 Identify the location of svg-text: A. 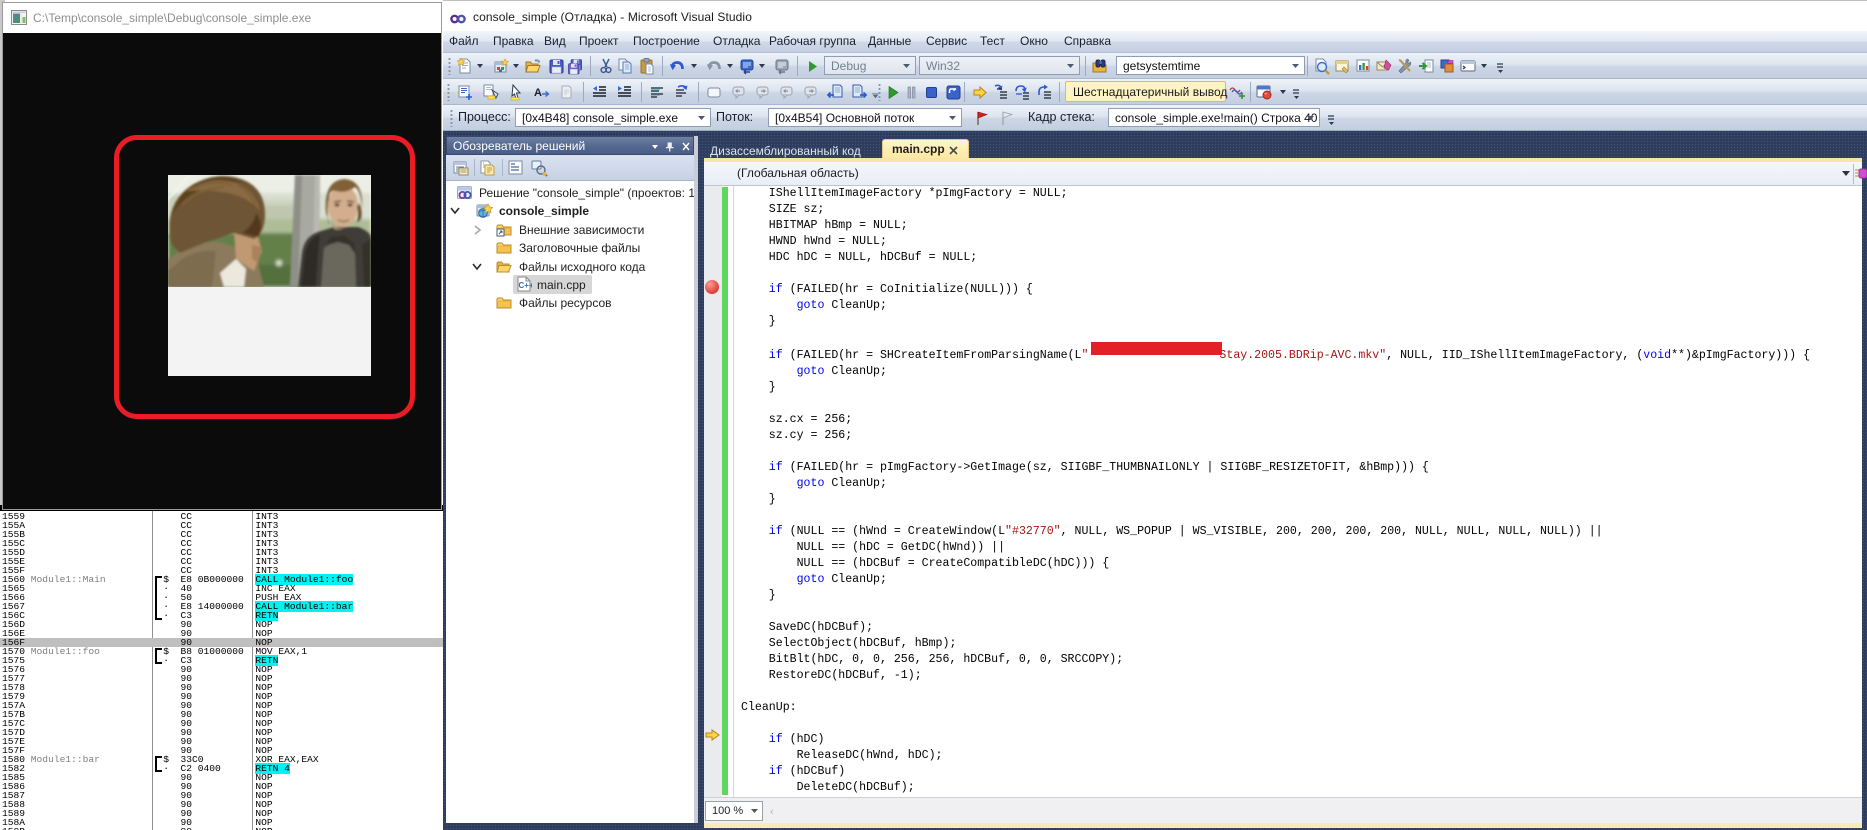
(538, 93).